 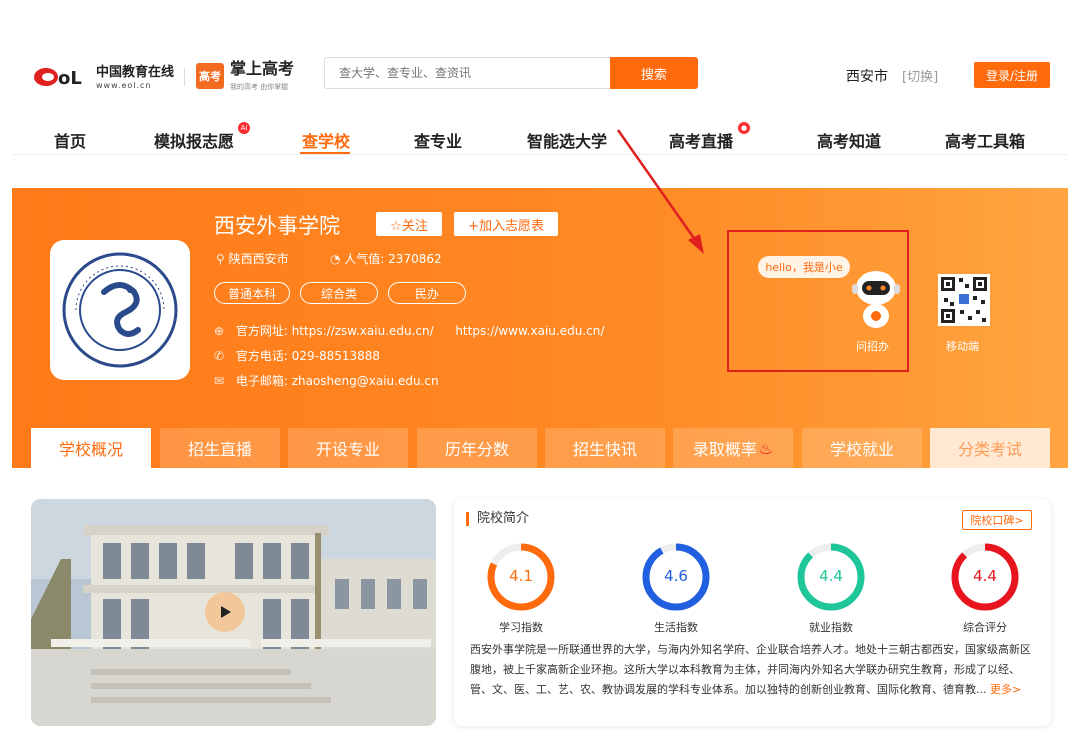 What do you see at coordinates (804, 267) in the screenshot?
I see `bot-greeting-bubble: hello，我是小e` at bounding box center [804, 267].